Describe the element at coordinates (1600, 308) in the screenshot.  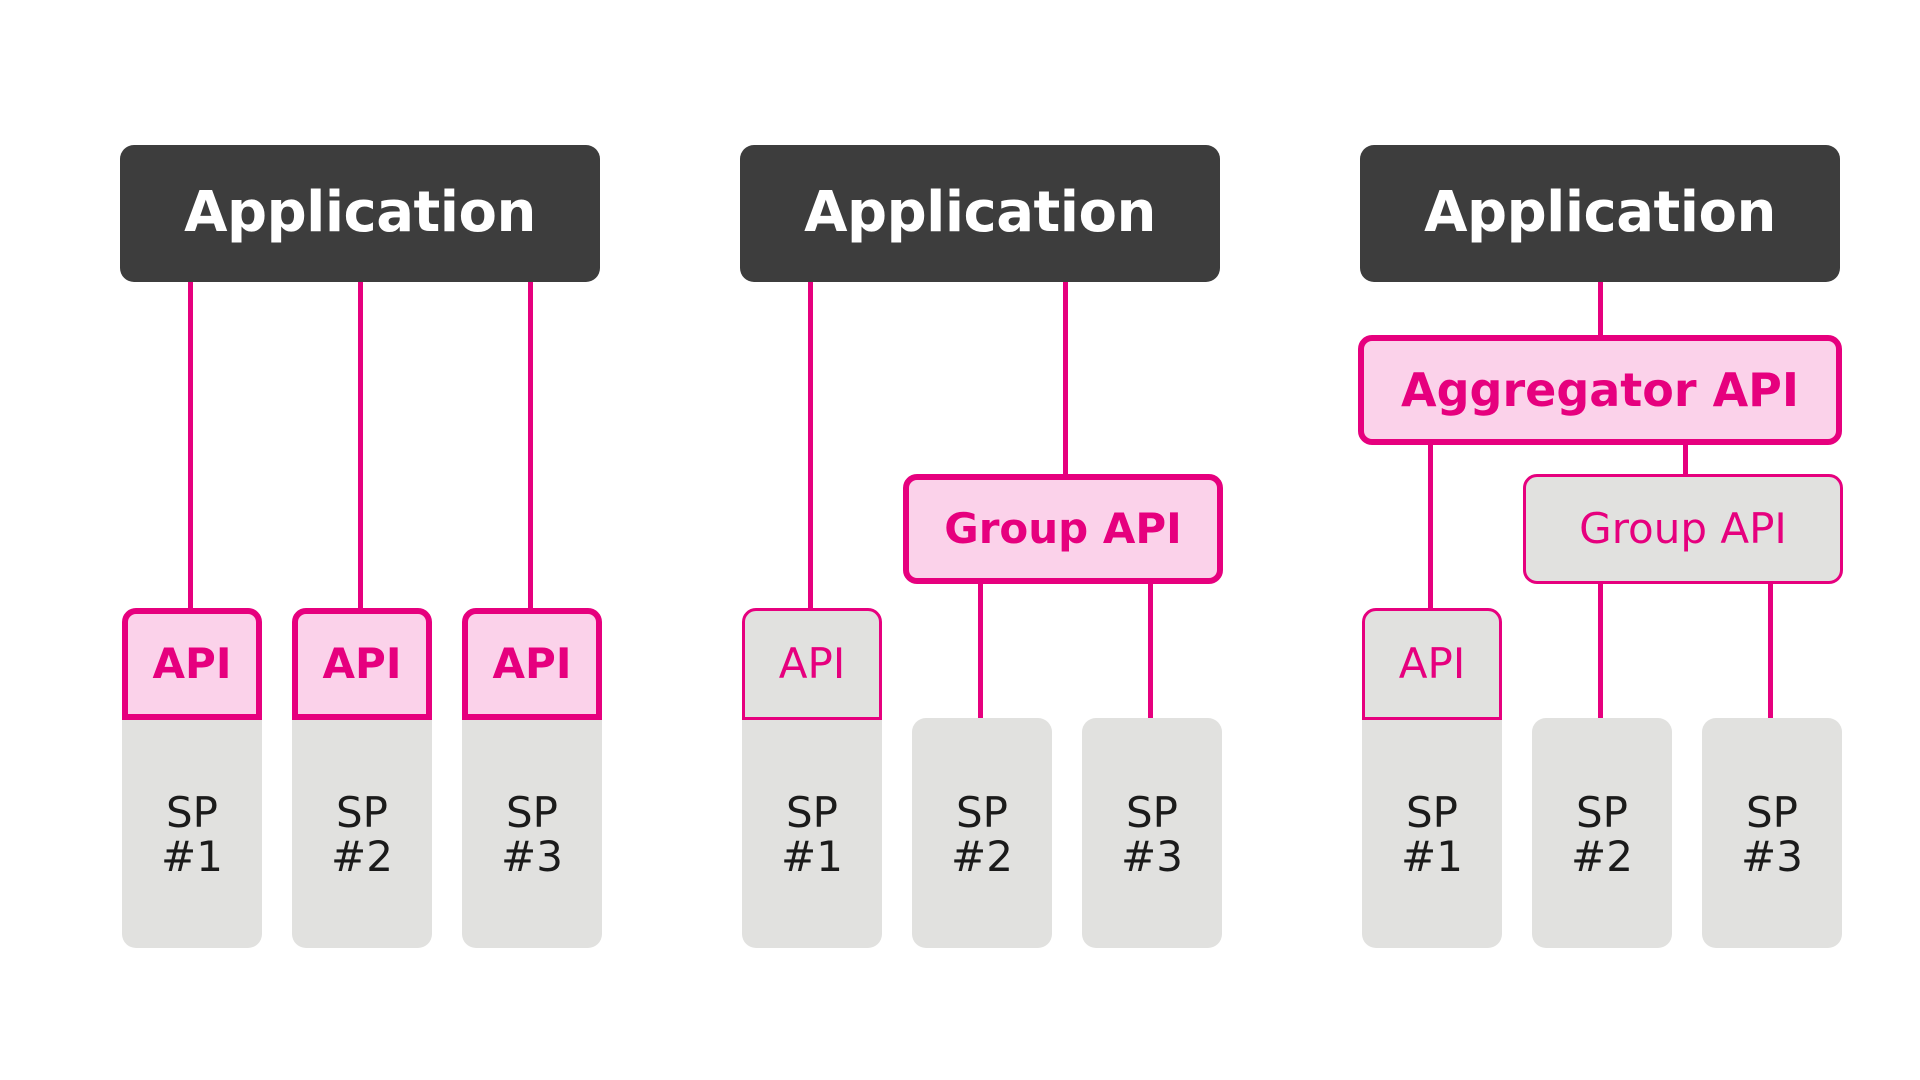
I see `connector-app-to-aggregator-api` at that location.